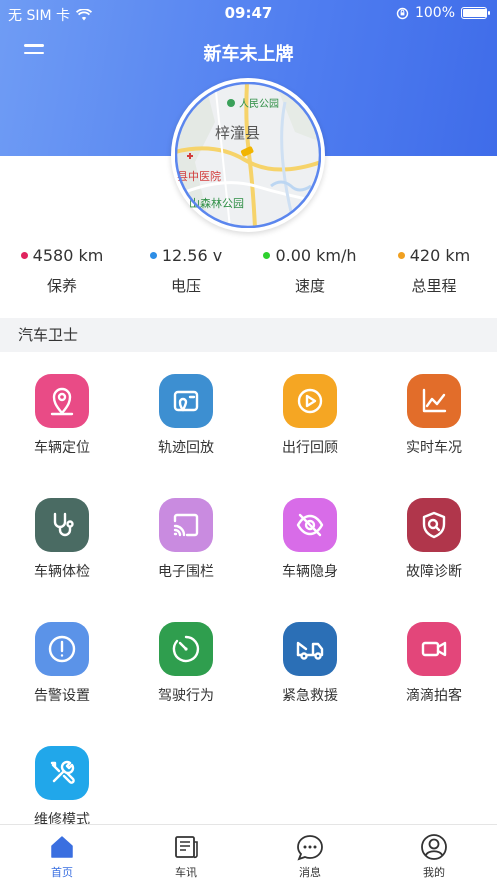 This screenshot has height=883, width=497. What do you see at coordinates (186, 271) in the screenshot?
I see `stat-voltage: 12.56 v 电压` at bounding box center [186, 271].